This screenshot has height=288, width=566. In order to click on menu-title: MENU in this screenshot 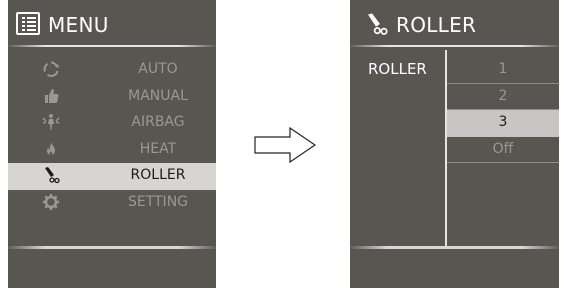, I will do `click(78, 25)`.